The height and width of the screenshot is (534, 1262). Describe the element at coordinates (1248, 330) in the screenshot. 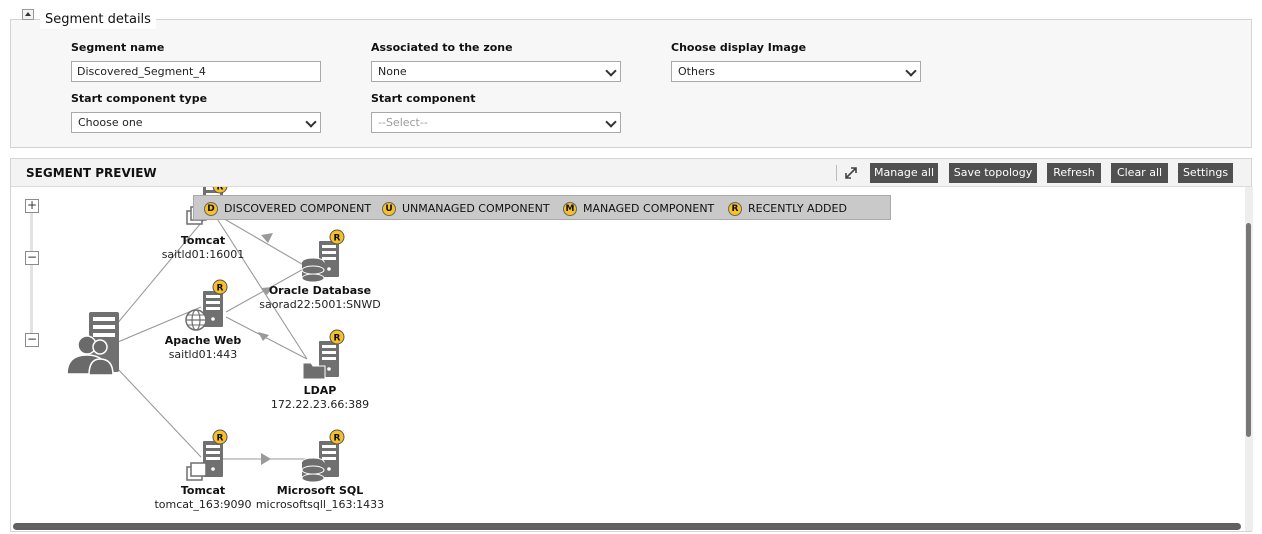

I see `vertical-scrollbar-thumb` at that location.